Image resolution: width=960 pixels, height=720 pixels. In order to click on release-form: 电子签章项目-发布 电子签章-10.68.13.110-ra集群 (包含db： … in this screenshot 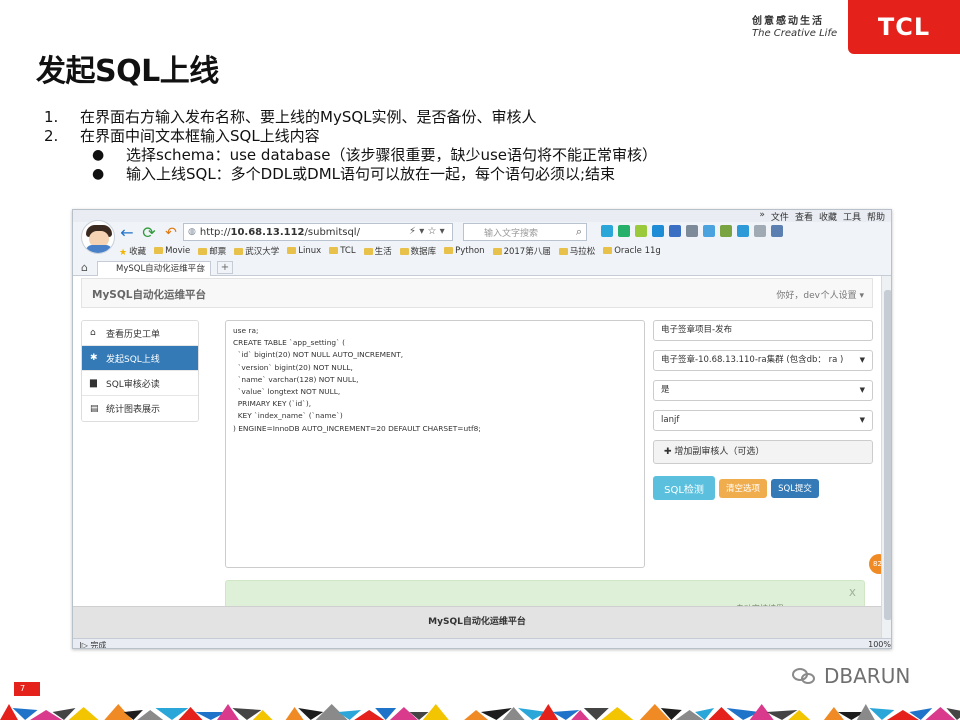, I will do `click(763, 410)`.